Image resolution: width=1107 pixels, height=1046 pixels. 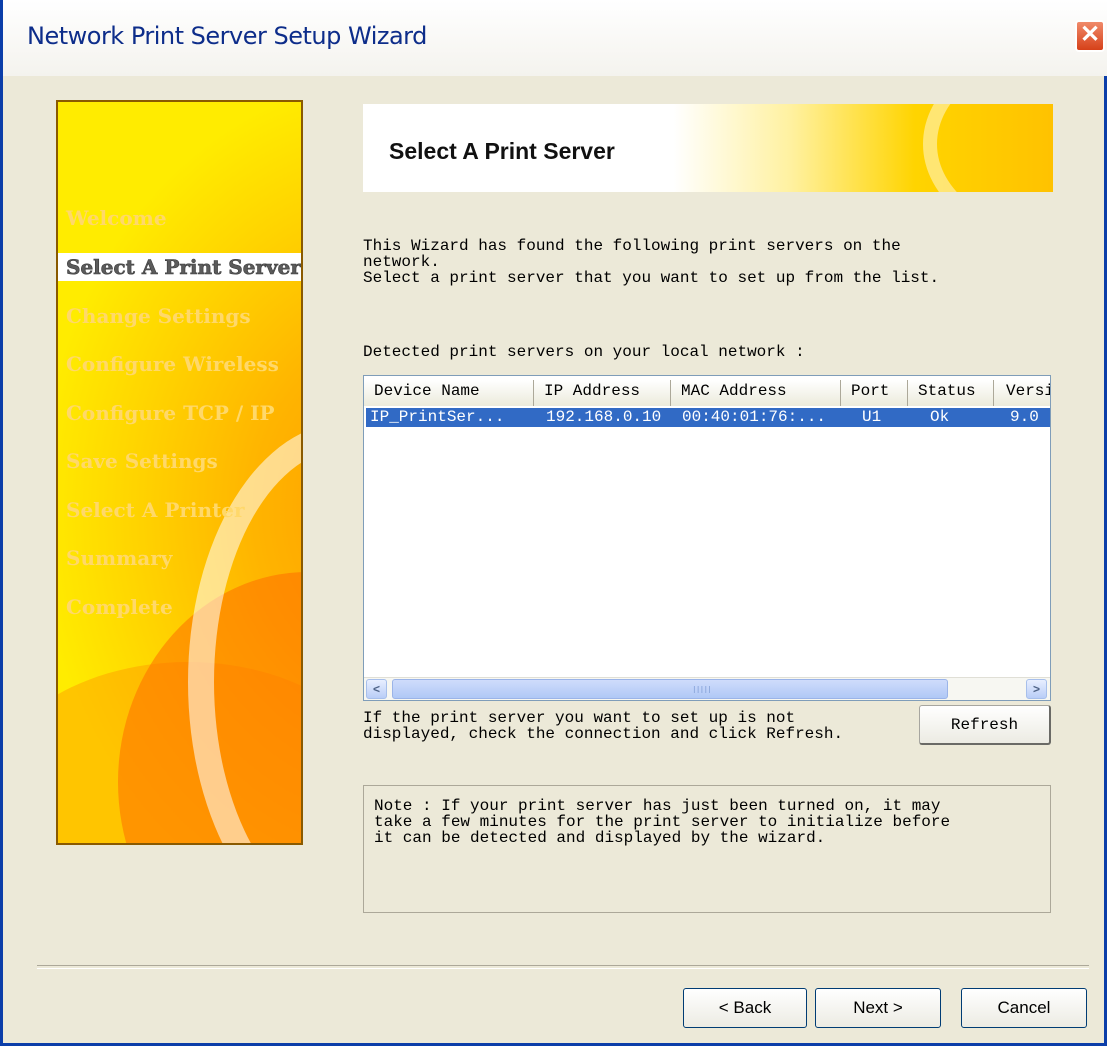 What do you see at coordinates (449, 393) in the screenshot?
I see `column-device-name: Device Name` at bounding box center [449, 393].